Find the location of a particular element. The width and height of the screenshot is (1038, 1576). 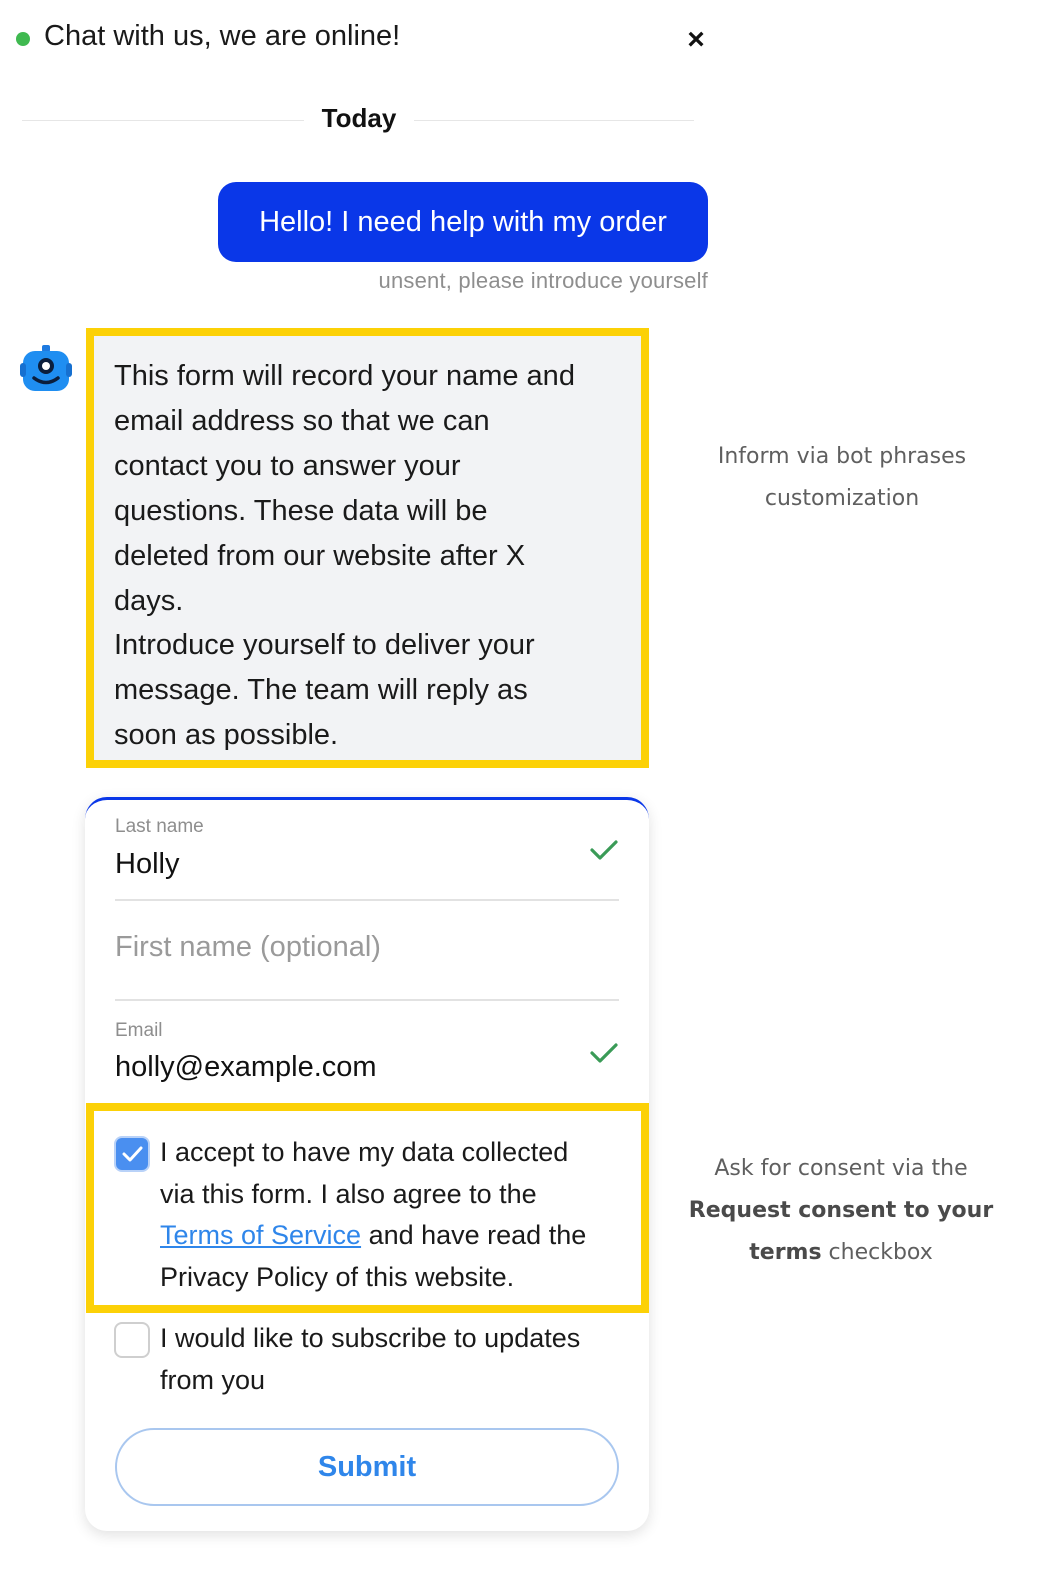

info-line: deleted from our website after X is located at coordinates (320, 555).